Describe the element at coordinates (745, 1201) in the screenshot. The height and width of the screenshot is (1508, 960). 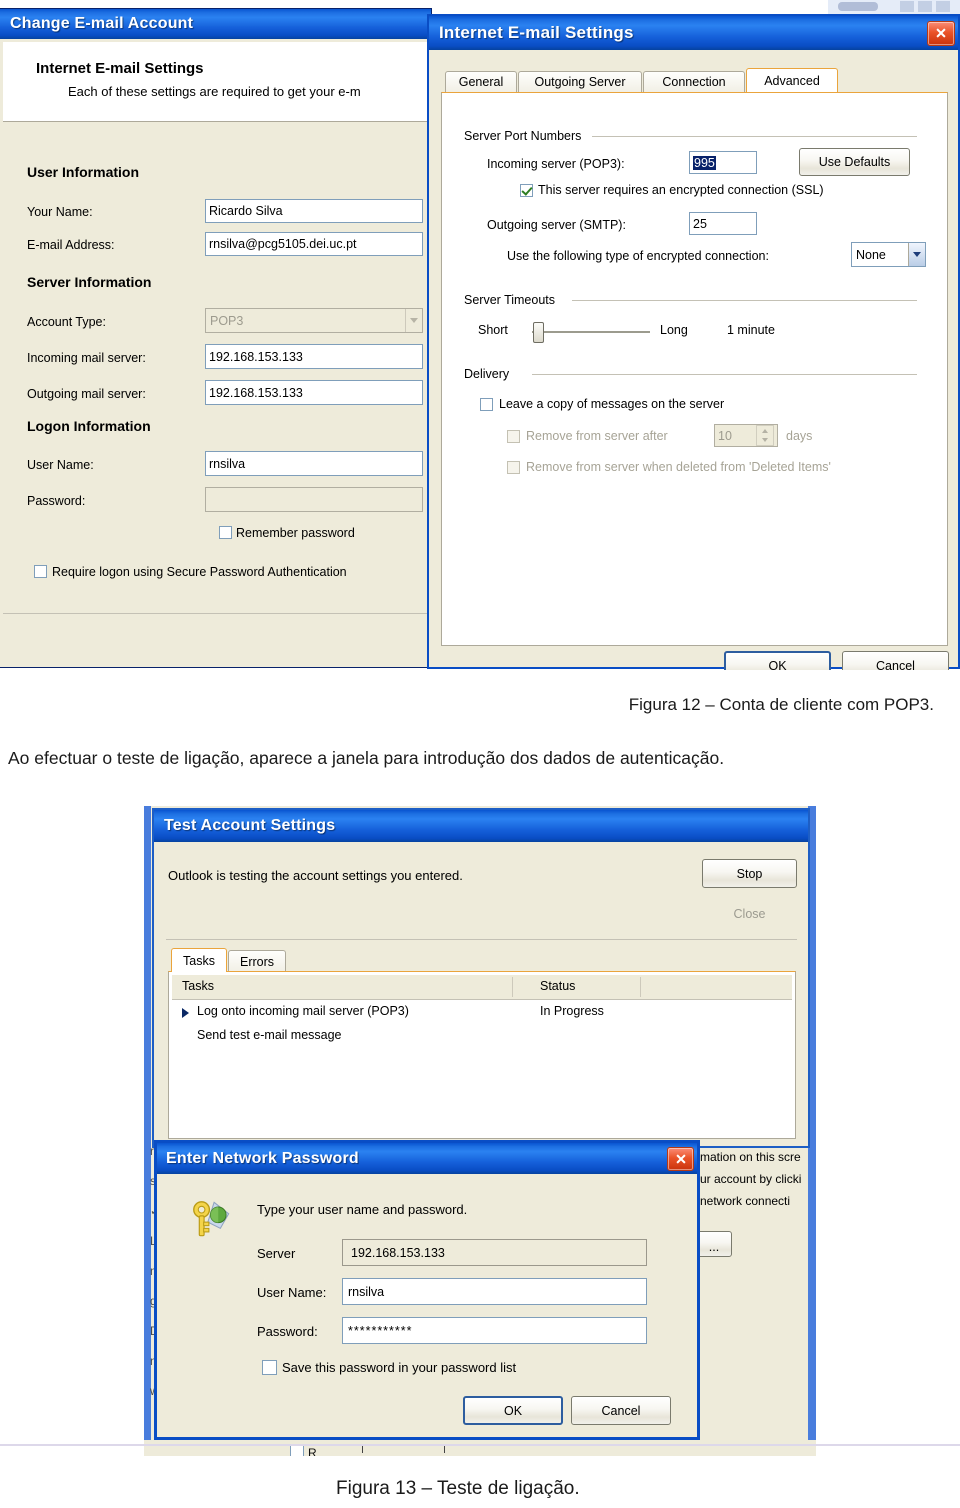
I see `background-text-line3: network connecti` at that location.